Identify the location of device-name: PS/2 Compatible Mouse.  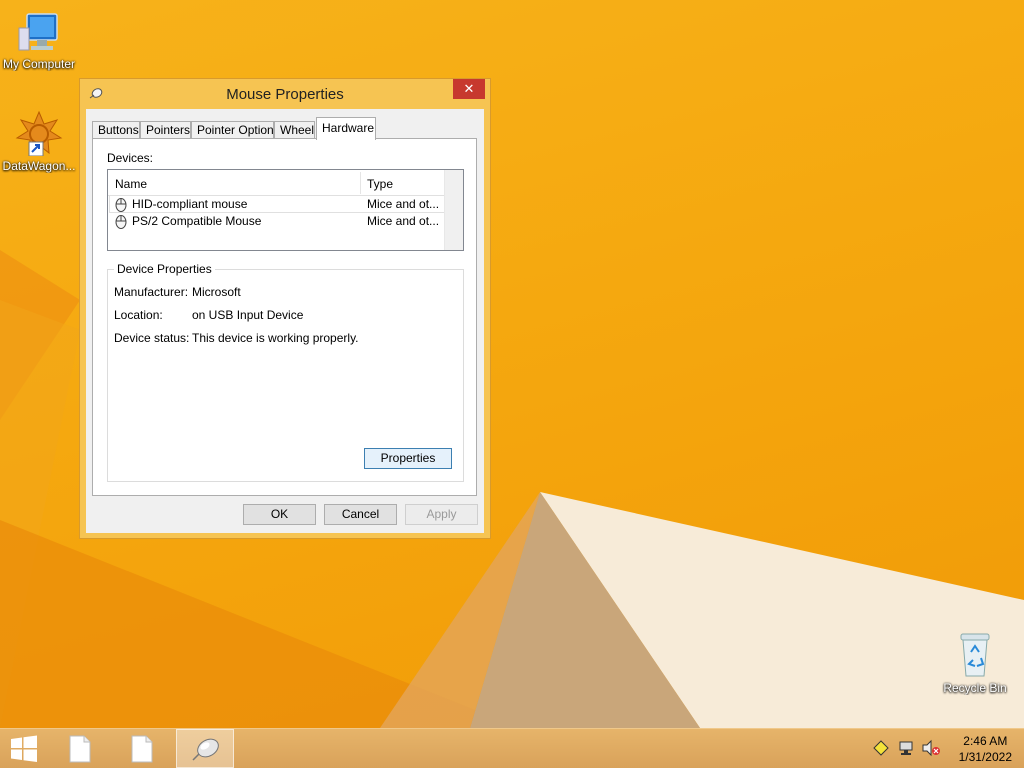
(197, 221).